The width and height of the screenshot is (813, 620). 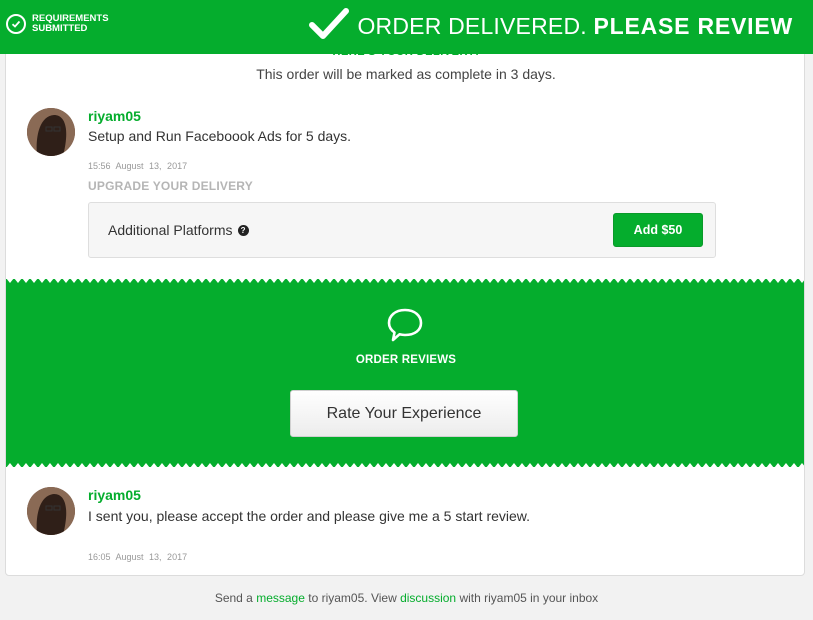 I want to click on speech-bubble-icon, so click(x=405, y=327).